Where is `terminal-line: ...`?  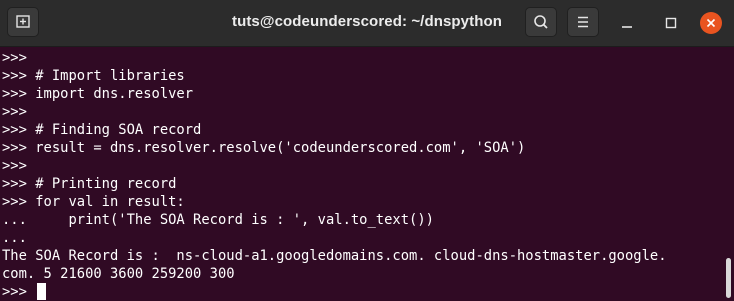
terminal-line: ... is located at coordinates (14, 238).